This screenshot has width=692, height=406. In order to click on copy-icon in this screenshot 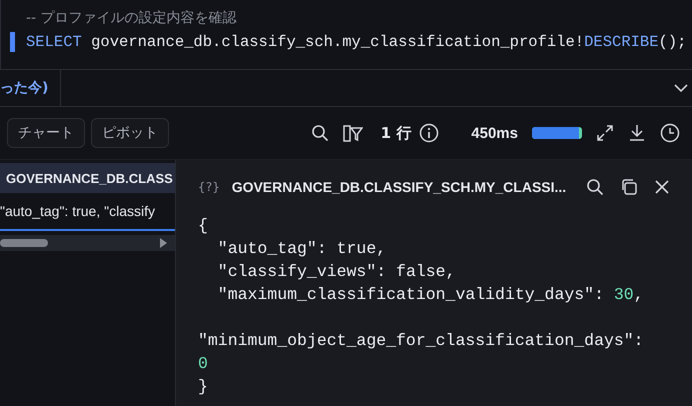, I will do `click(629, 187)`.